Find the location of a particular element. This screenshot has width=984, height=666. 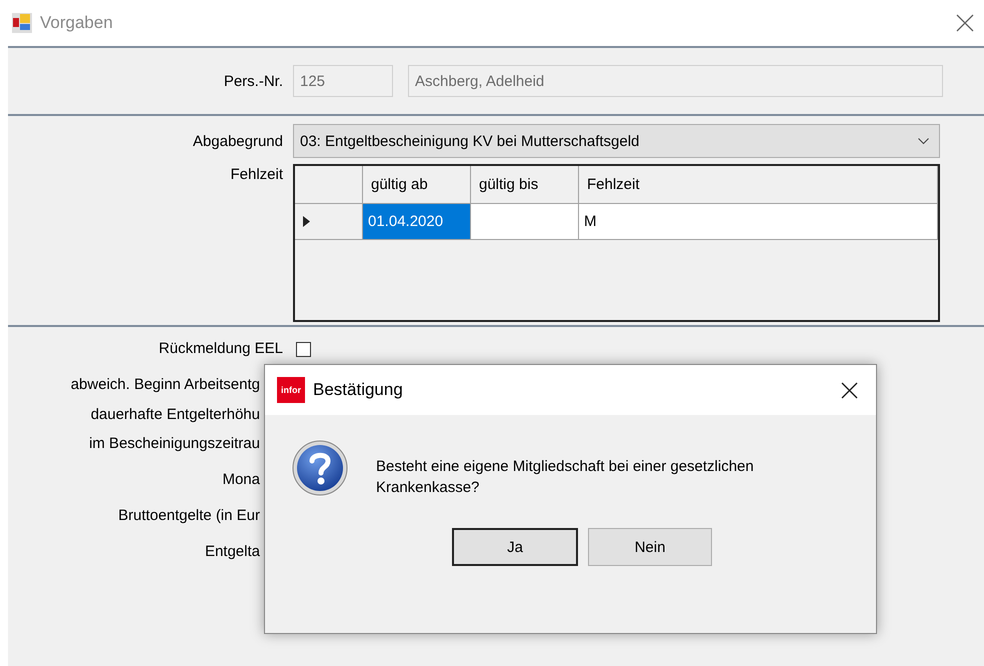

reason-dropdown: 03: Entgeltbescheinigung KV bei Mutterschaftsgeld is located at coordinates (616, 141).